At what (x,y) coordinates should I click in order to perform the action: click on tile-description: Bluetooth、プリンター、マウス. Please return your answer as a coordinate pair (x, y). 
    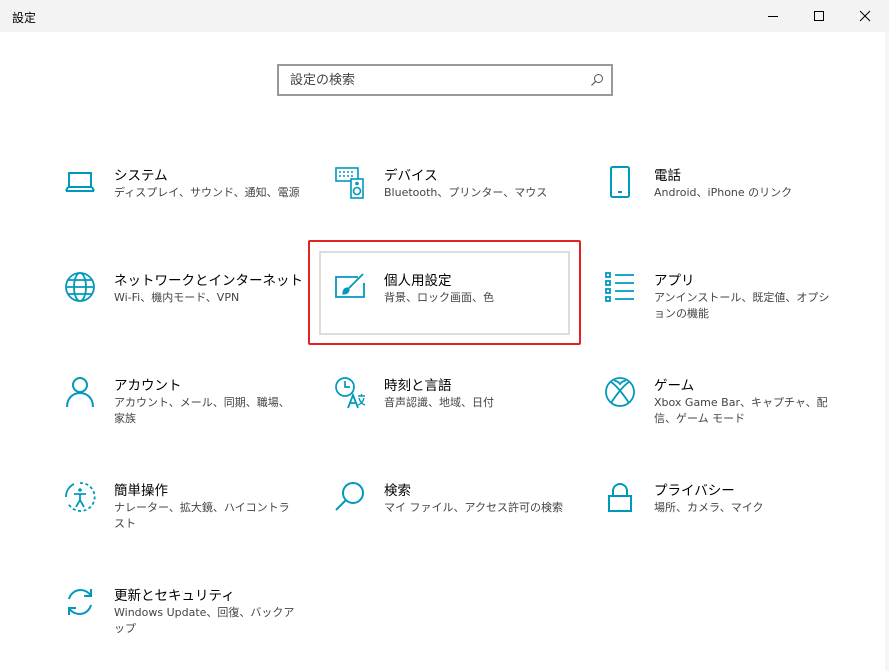
    Looking at the image, I should click on (466, 192).